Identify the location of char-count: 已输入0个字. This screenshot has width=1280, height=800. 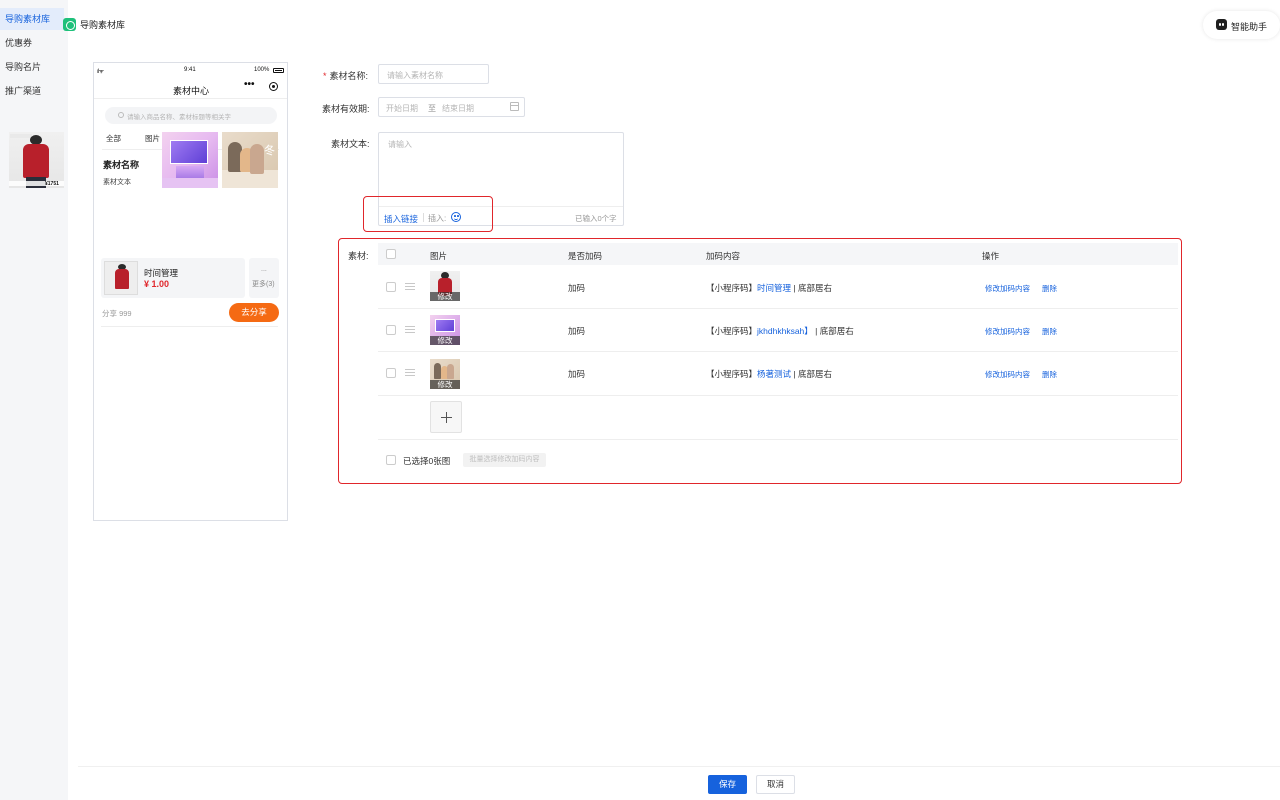
(596, 218).